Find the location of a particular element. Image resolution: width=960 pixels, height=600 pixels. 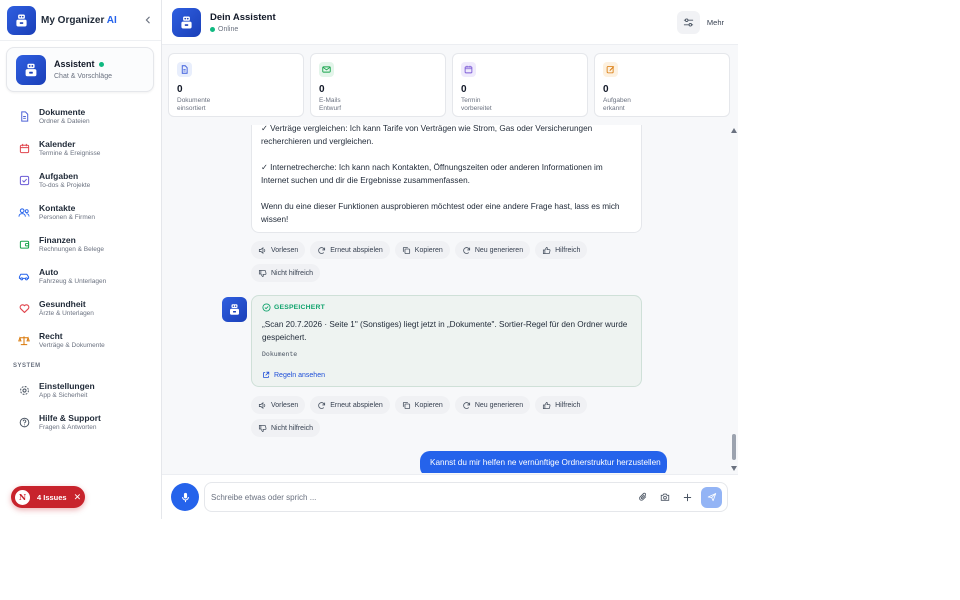

sidebar-item-sub: Fahrzeug & Unterlagen is located at coordinates (73, 281).